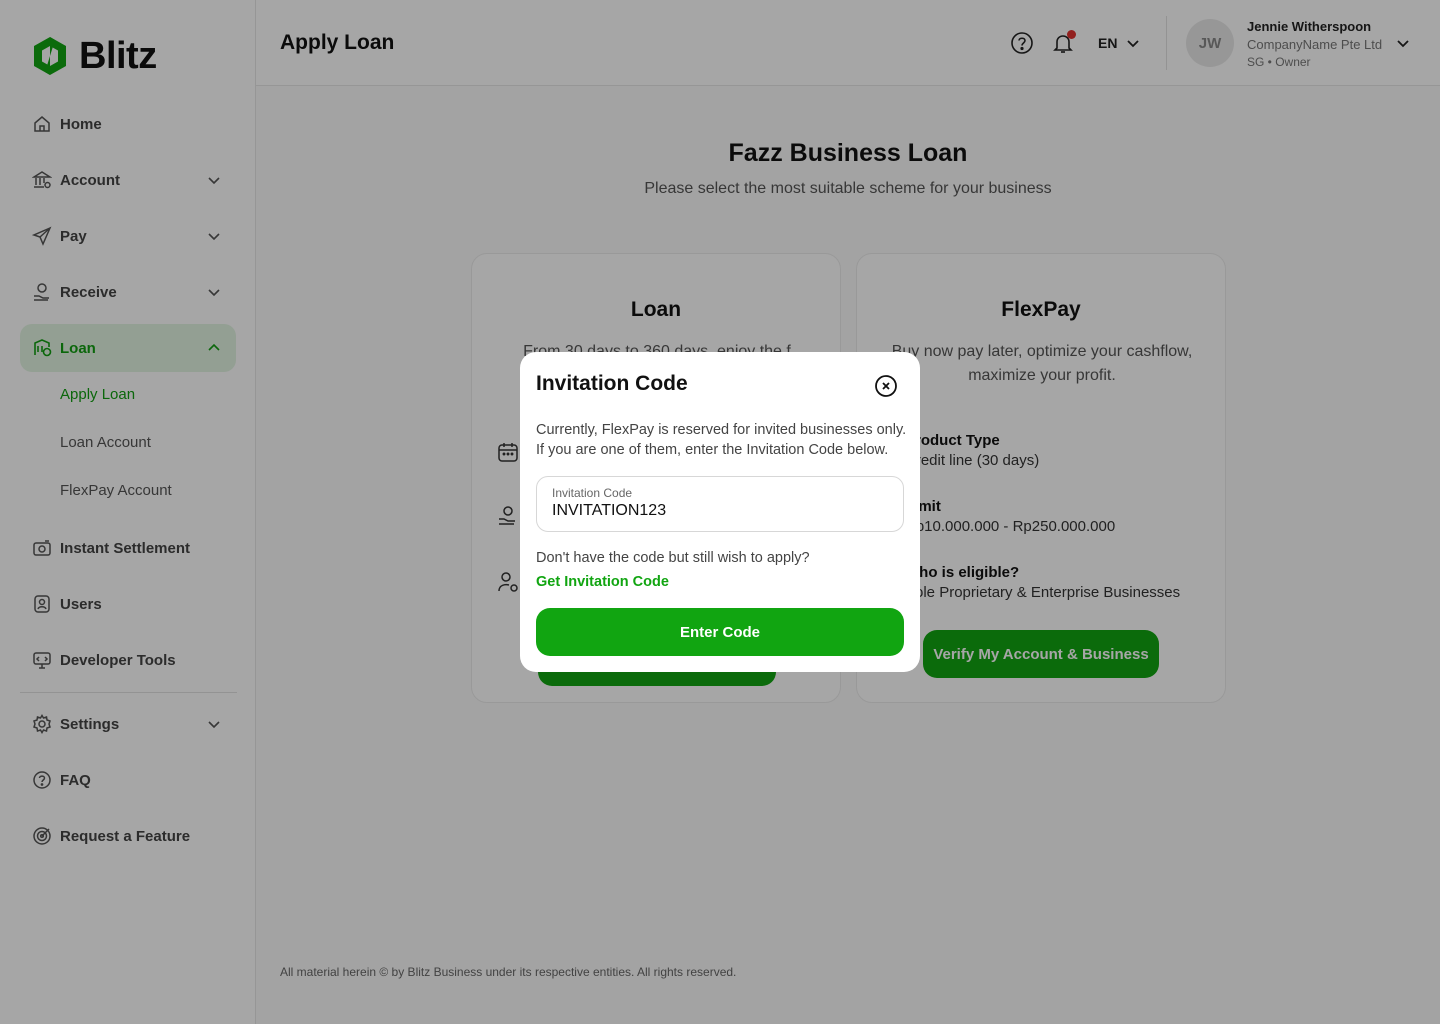 Image resolution: width=1440 pixels, height=1024 pixels. Describe the element at coordinates (612, 383) in the screenshot. I see `modal-title: Invitation Code` at that location.